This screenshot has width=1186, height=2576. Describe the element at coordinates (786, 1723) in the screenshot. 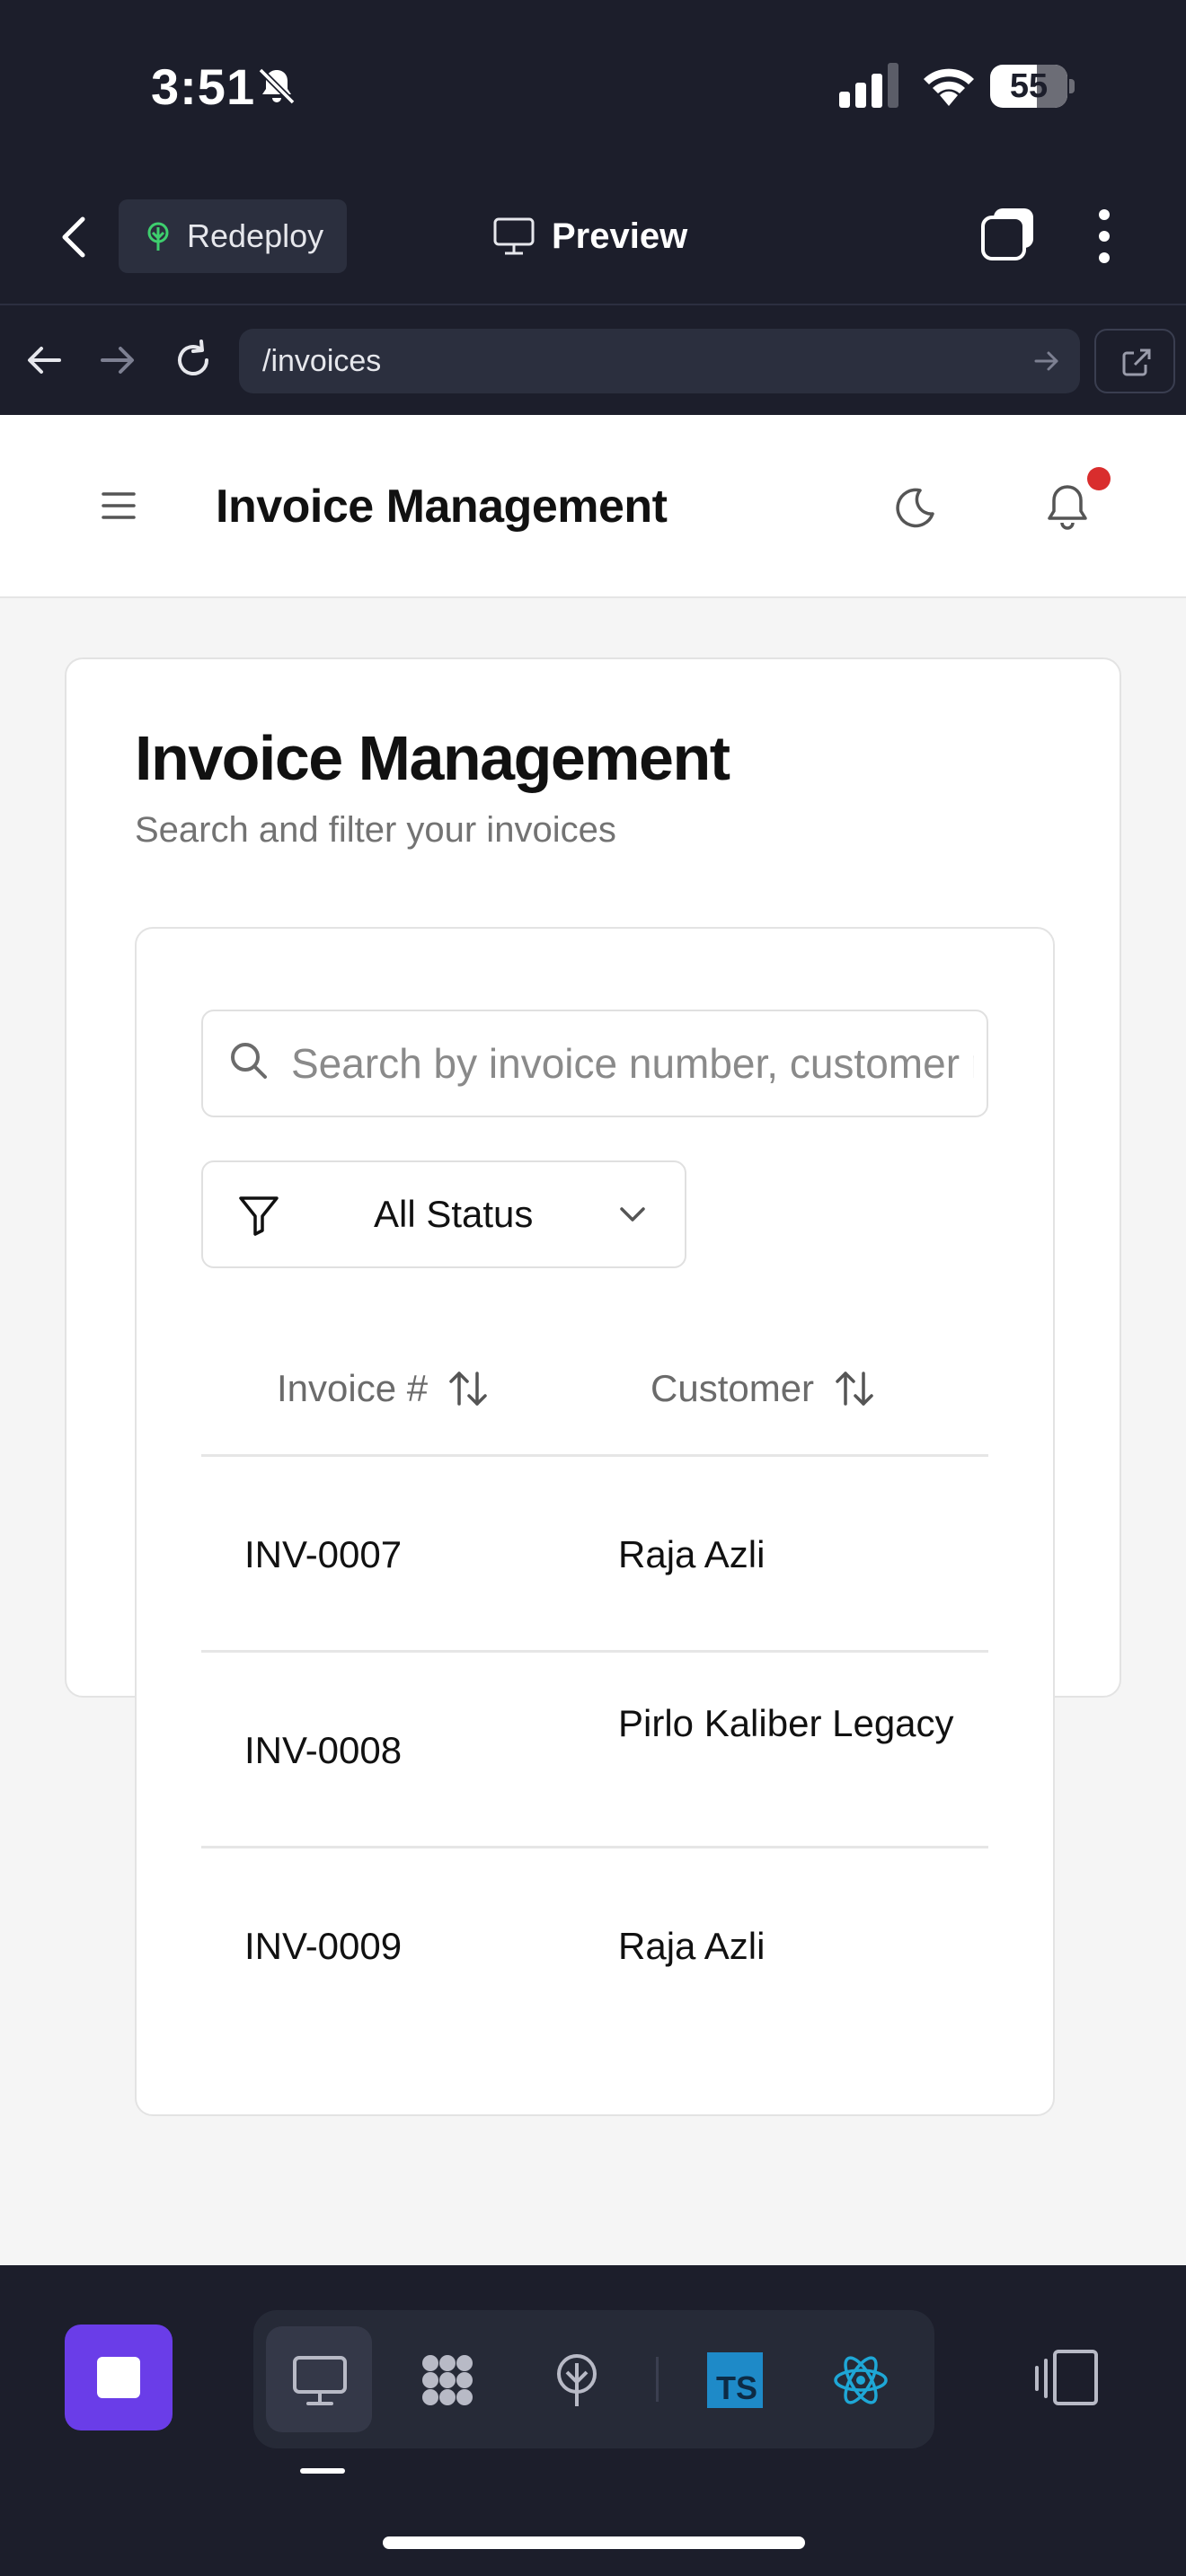

I see `customer-name: Pirlo Kaliber Legacy` at that location.